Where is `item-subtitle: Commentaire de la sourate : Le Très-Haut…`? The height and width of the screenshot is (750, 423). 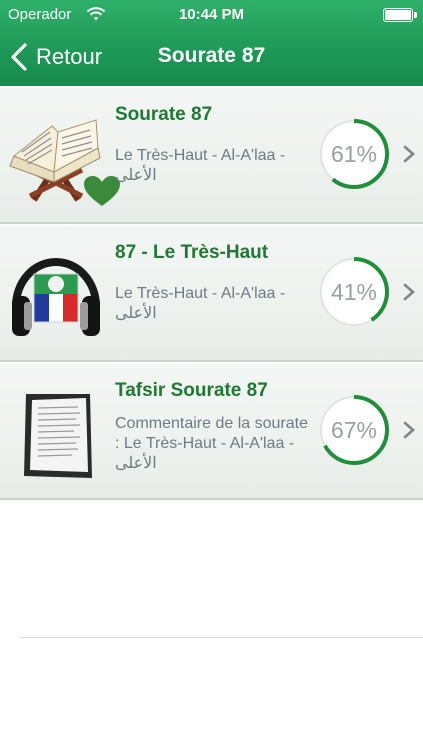
item-subtitle: Commentaire de la sourate : Le Très-Haut… is located at coordinates (211, 443).